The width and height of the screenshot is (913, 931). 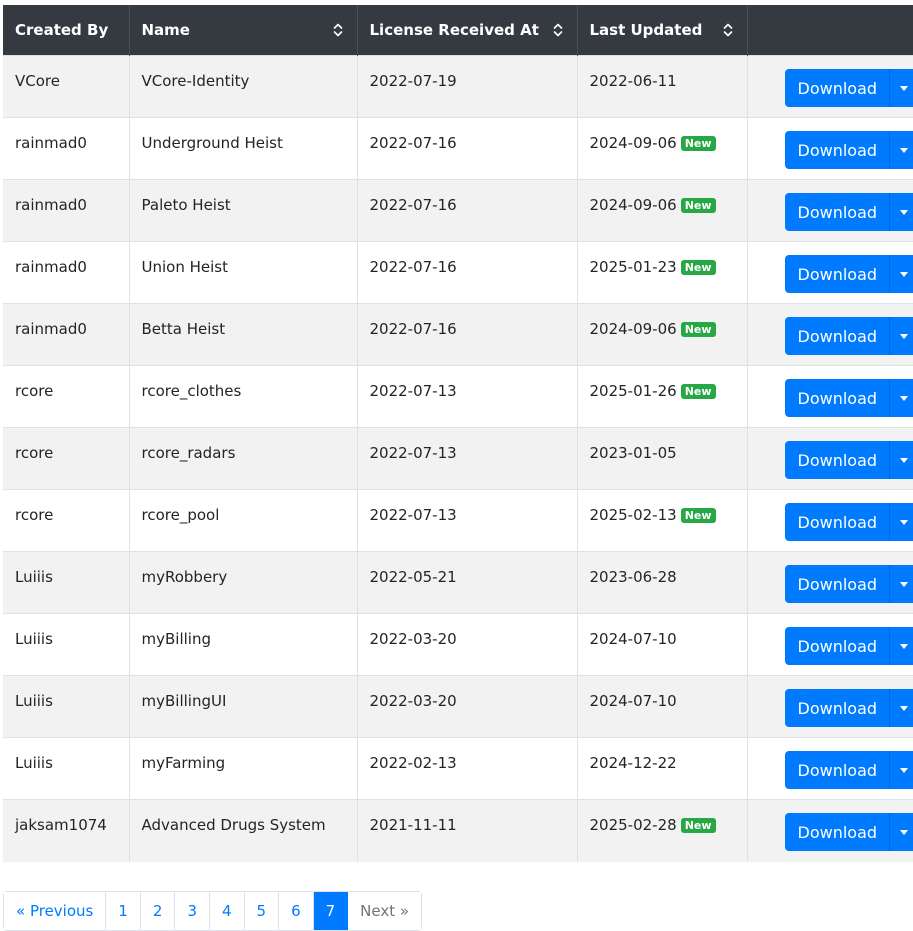 What do you see at coordinates (55, 911) in the screenshot?
I see `pagination-previous: « Previous` at bounding box center [55, 911].